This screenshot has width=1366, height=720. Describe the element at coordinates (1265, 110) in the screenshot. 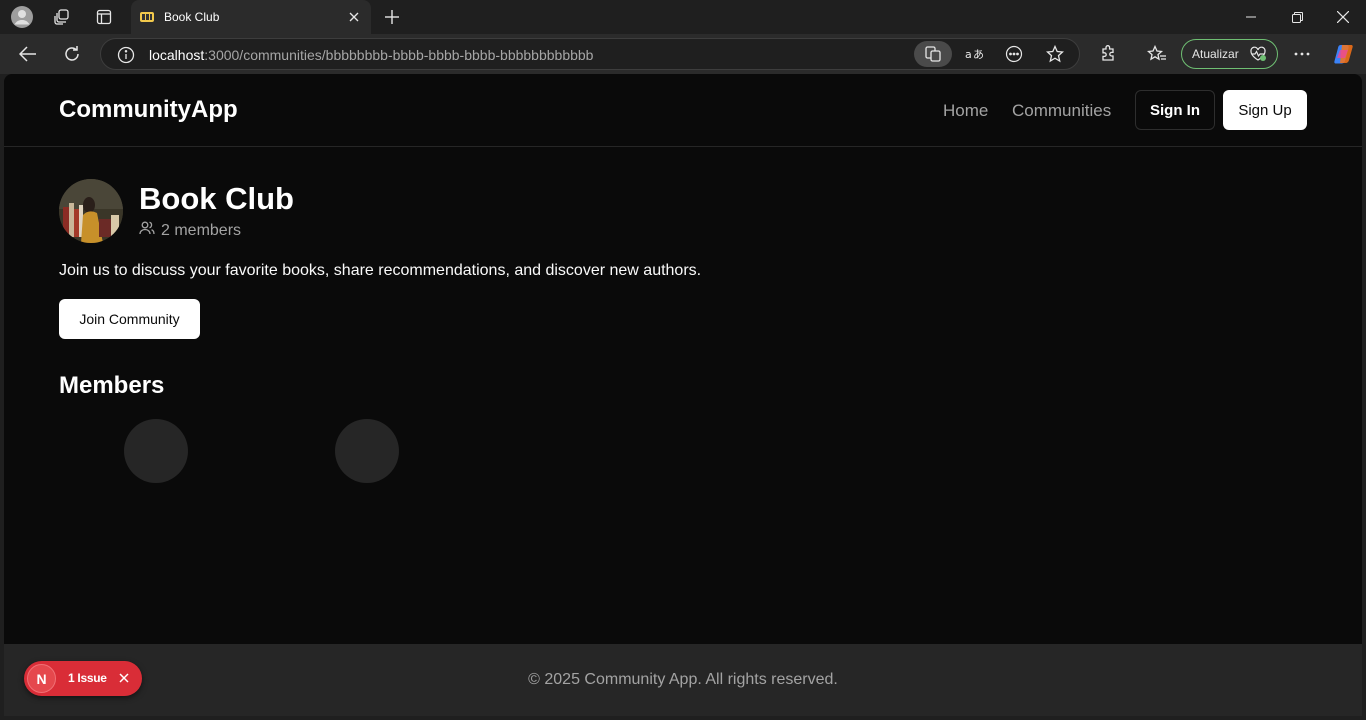

I see `sign-up-button: Sign Up` at that location.